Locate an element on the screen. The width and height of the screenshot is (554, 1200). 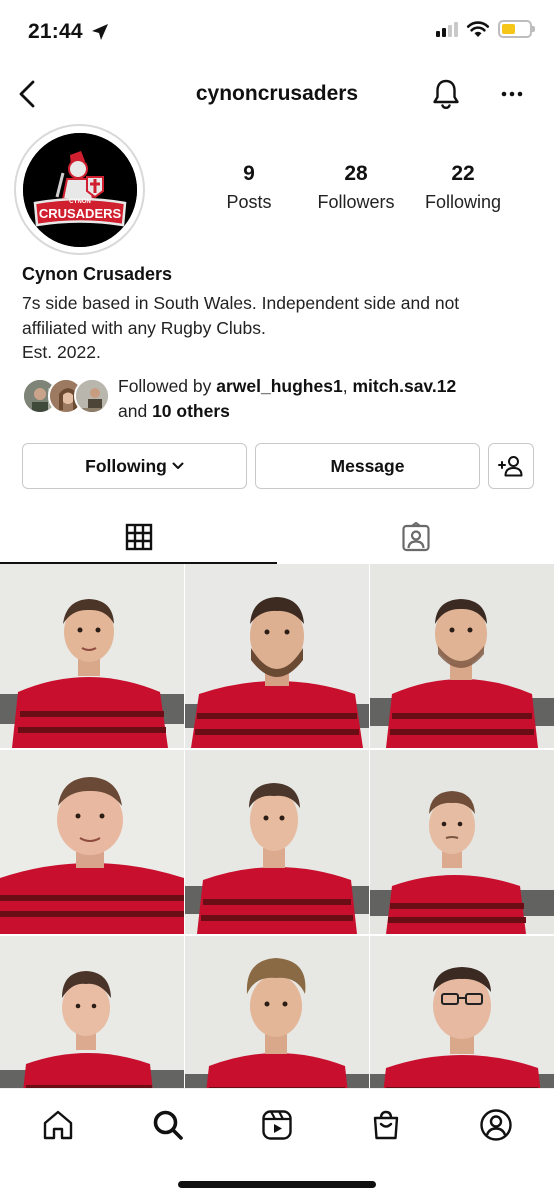
search-icon is located at coordinates (168, 1125).